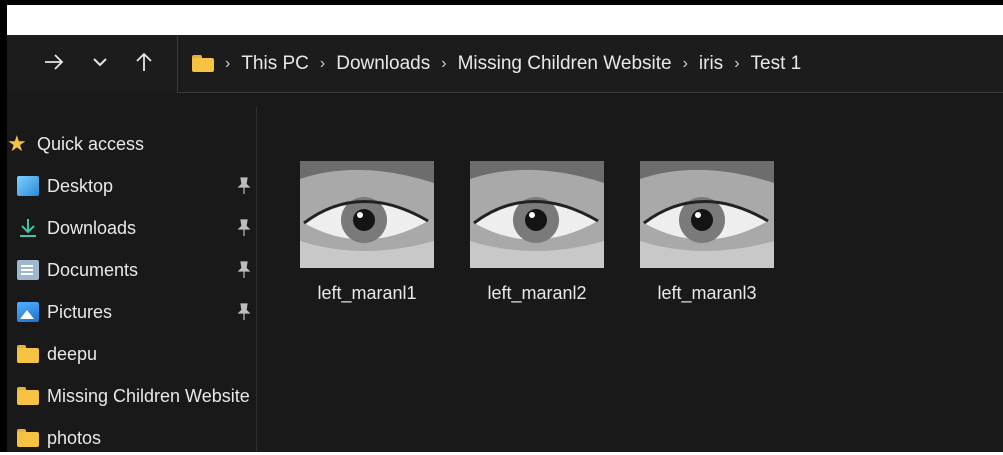 Image resolution: width=1003 pixels, height=455 pixels. What do you see at coordinates (148, 395) in the screenshot?
I see `sidebar-item-label: Missing Children Website` at bounding box center [148, 395].